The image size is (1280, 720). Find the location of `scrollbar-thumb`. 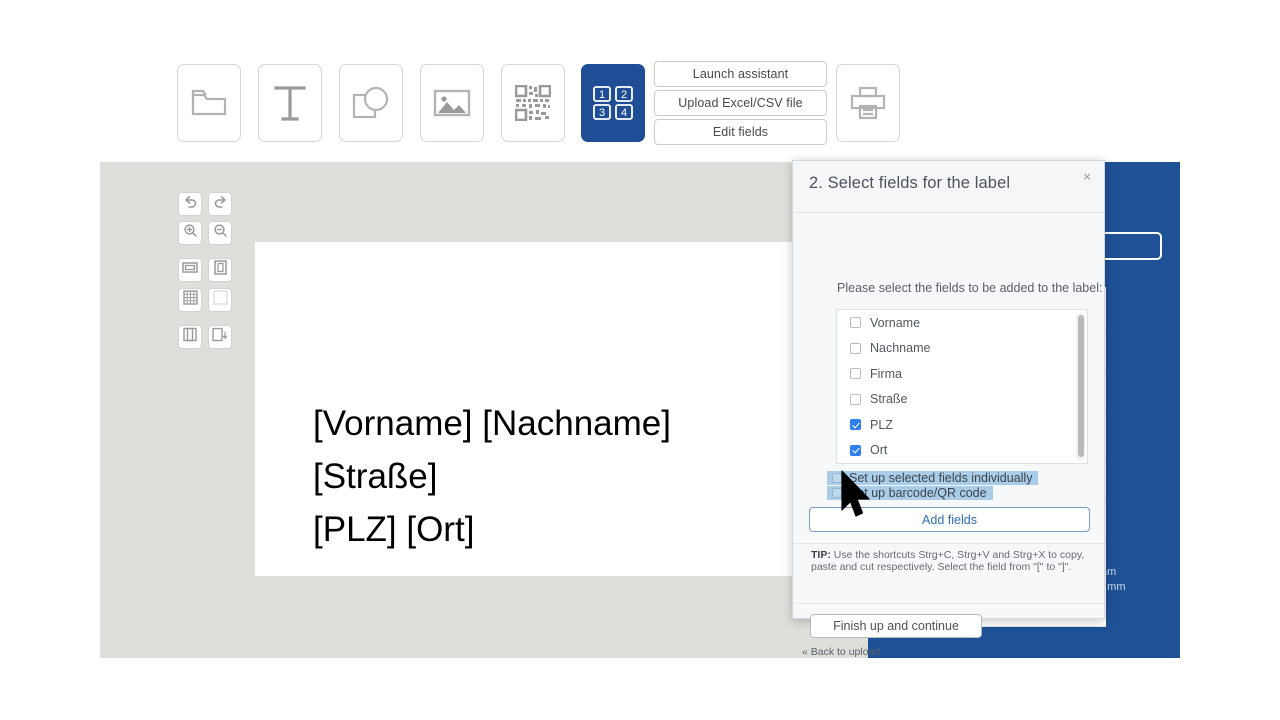

scrollbar-thumb is located at coordinates (1080, 386).